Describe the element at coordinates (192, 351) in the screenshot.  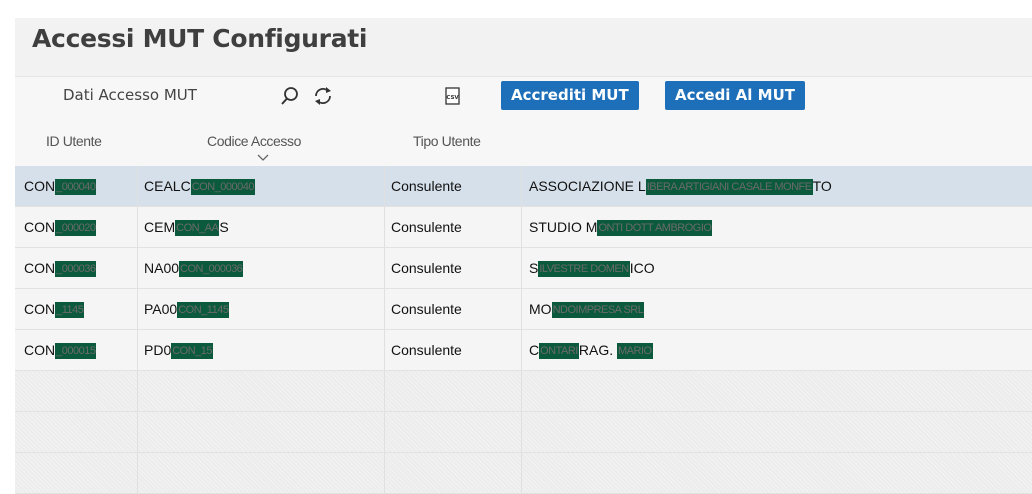
I see `redaction: CON_15` at that location.